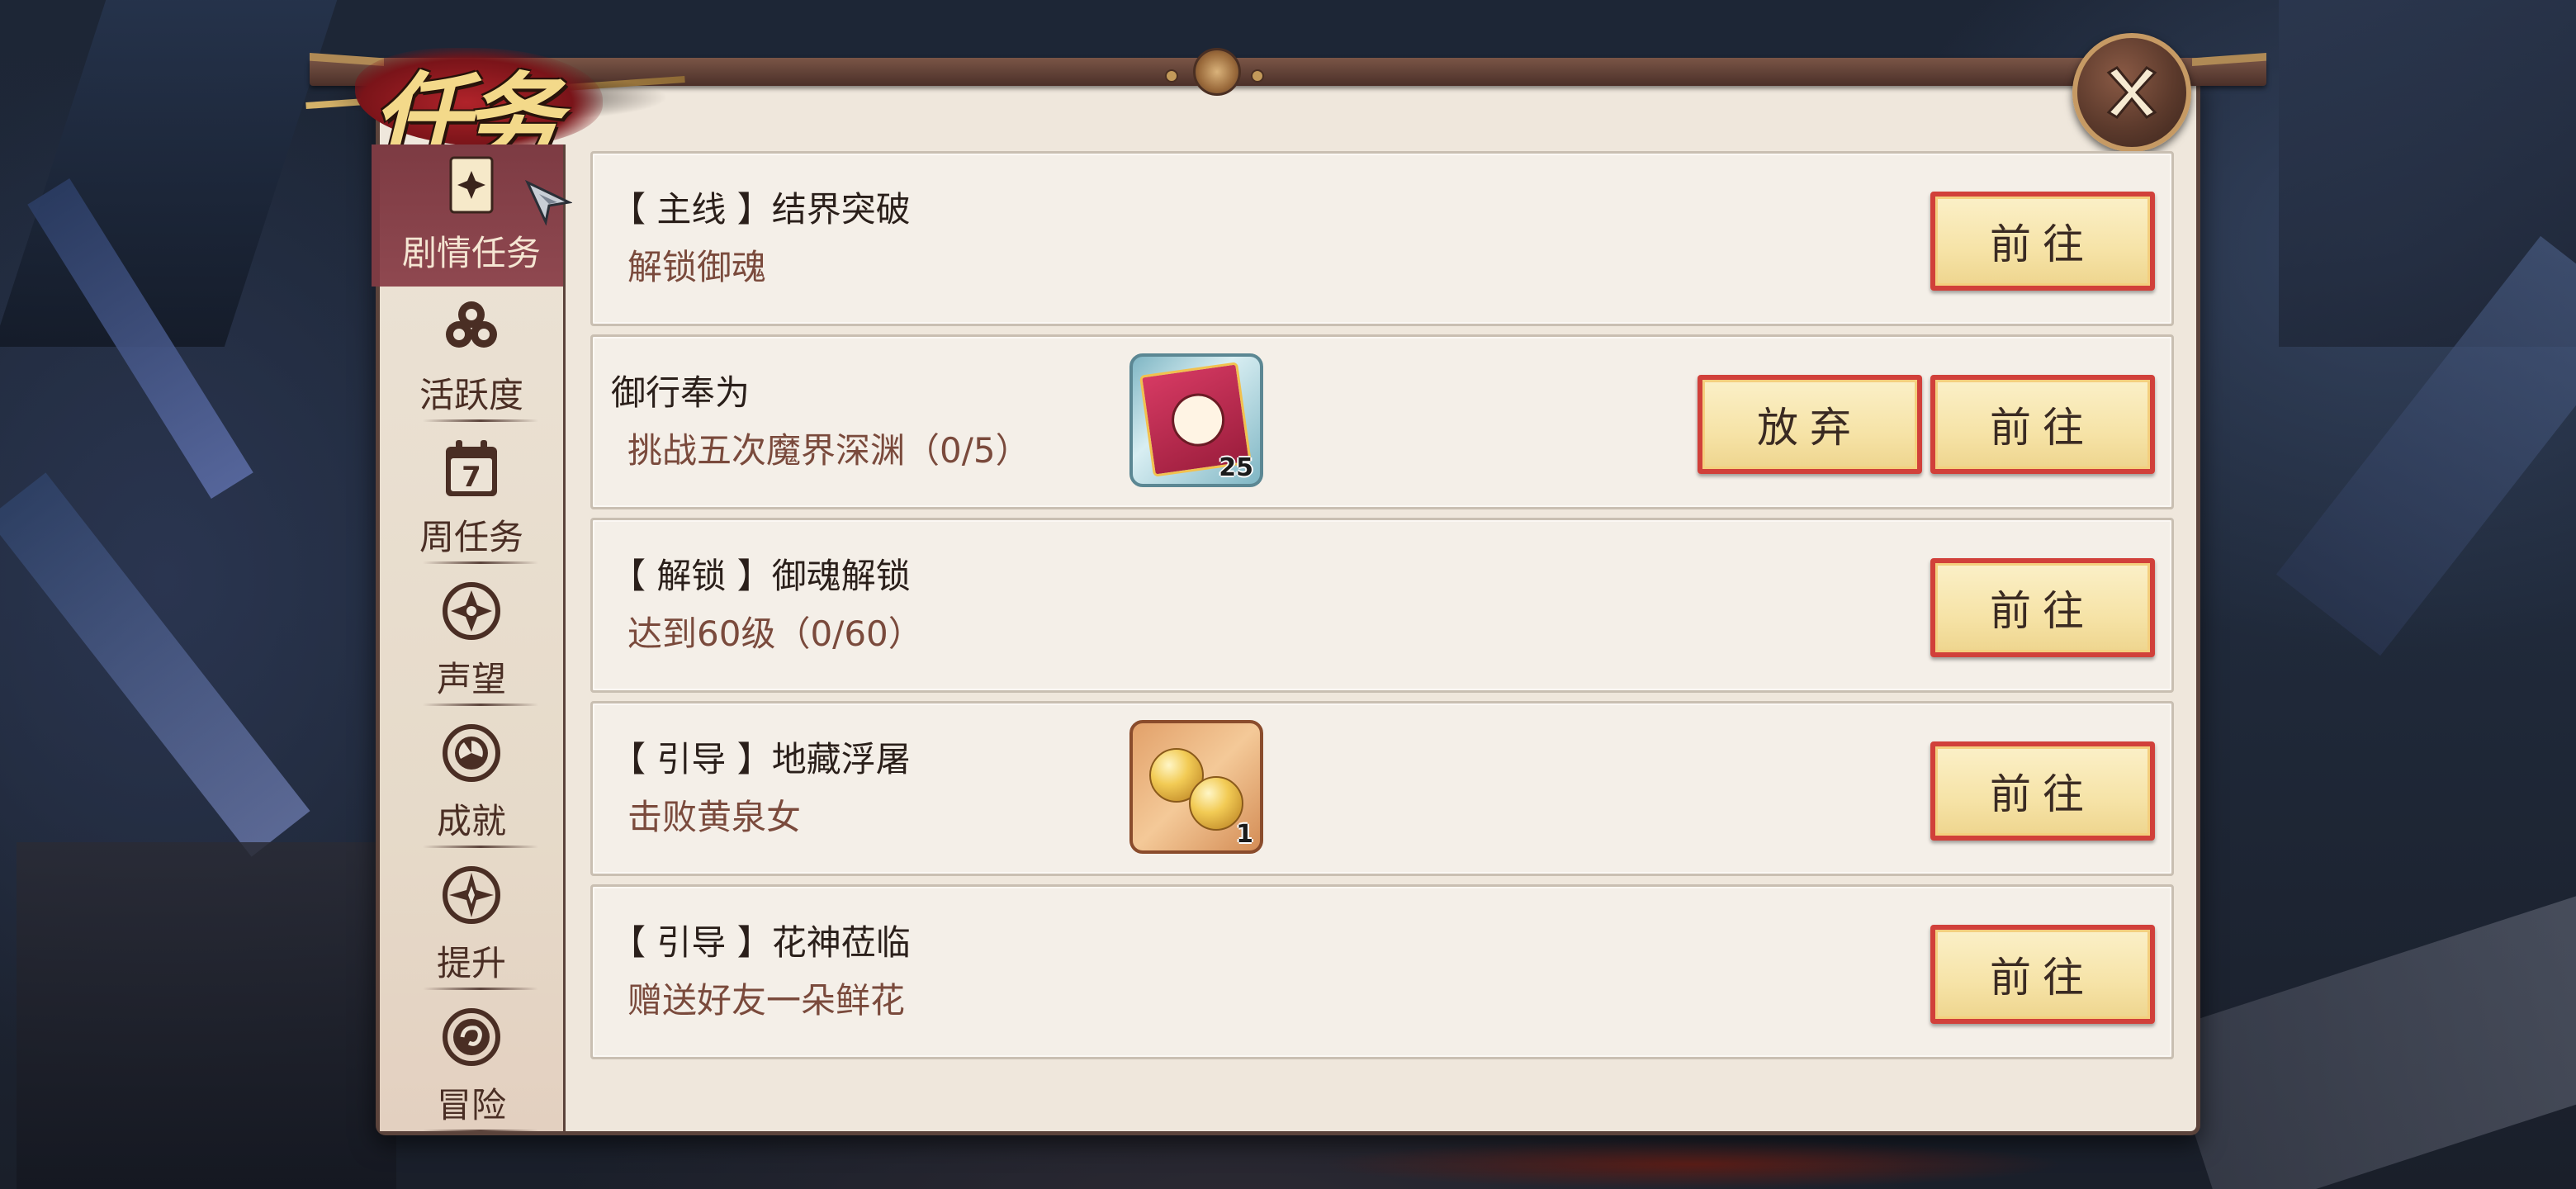 The height and width of the screenshot is (1189, 2576). I want to click on swirl-crest-icon, so click(471, 753).